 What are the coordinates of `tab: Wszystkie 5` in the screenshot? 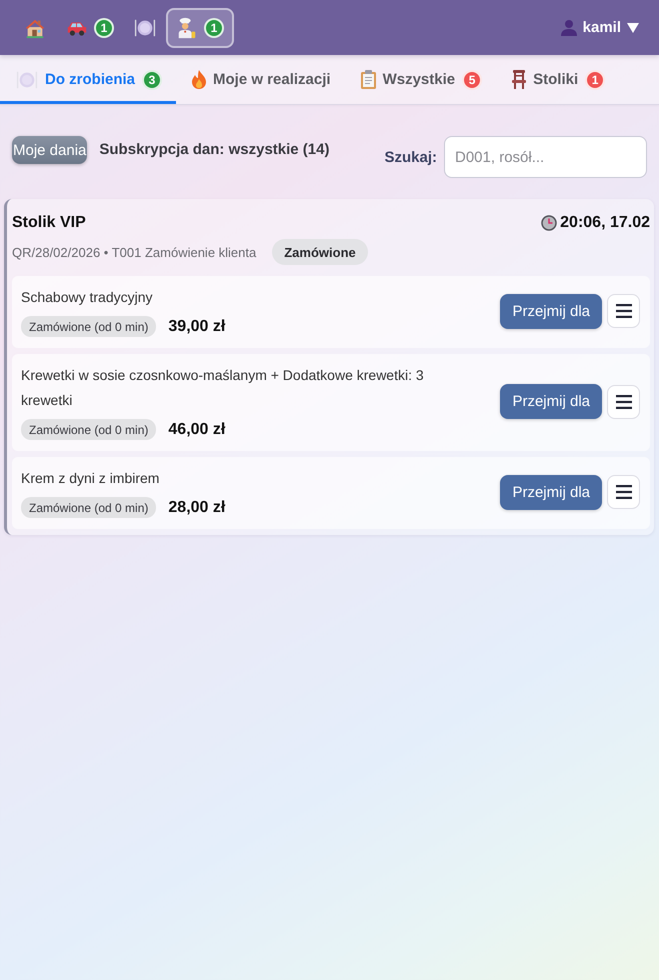 It's located at (420, 79).